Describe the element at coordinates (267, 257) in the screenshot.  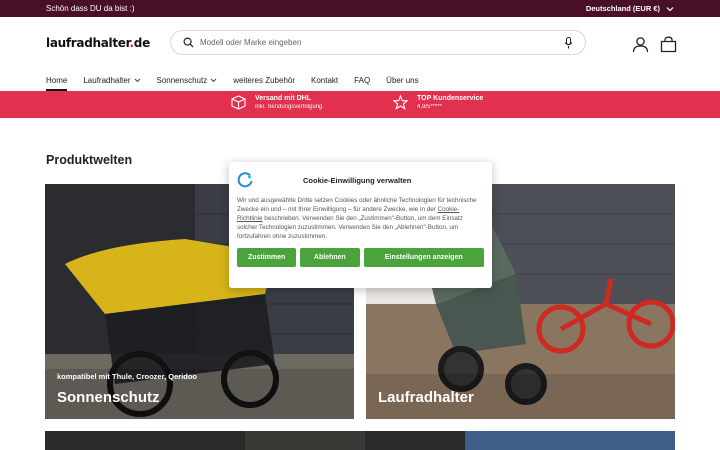
I see `accept-button: Zustimmen` at that location.